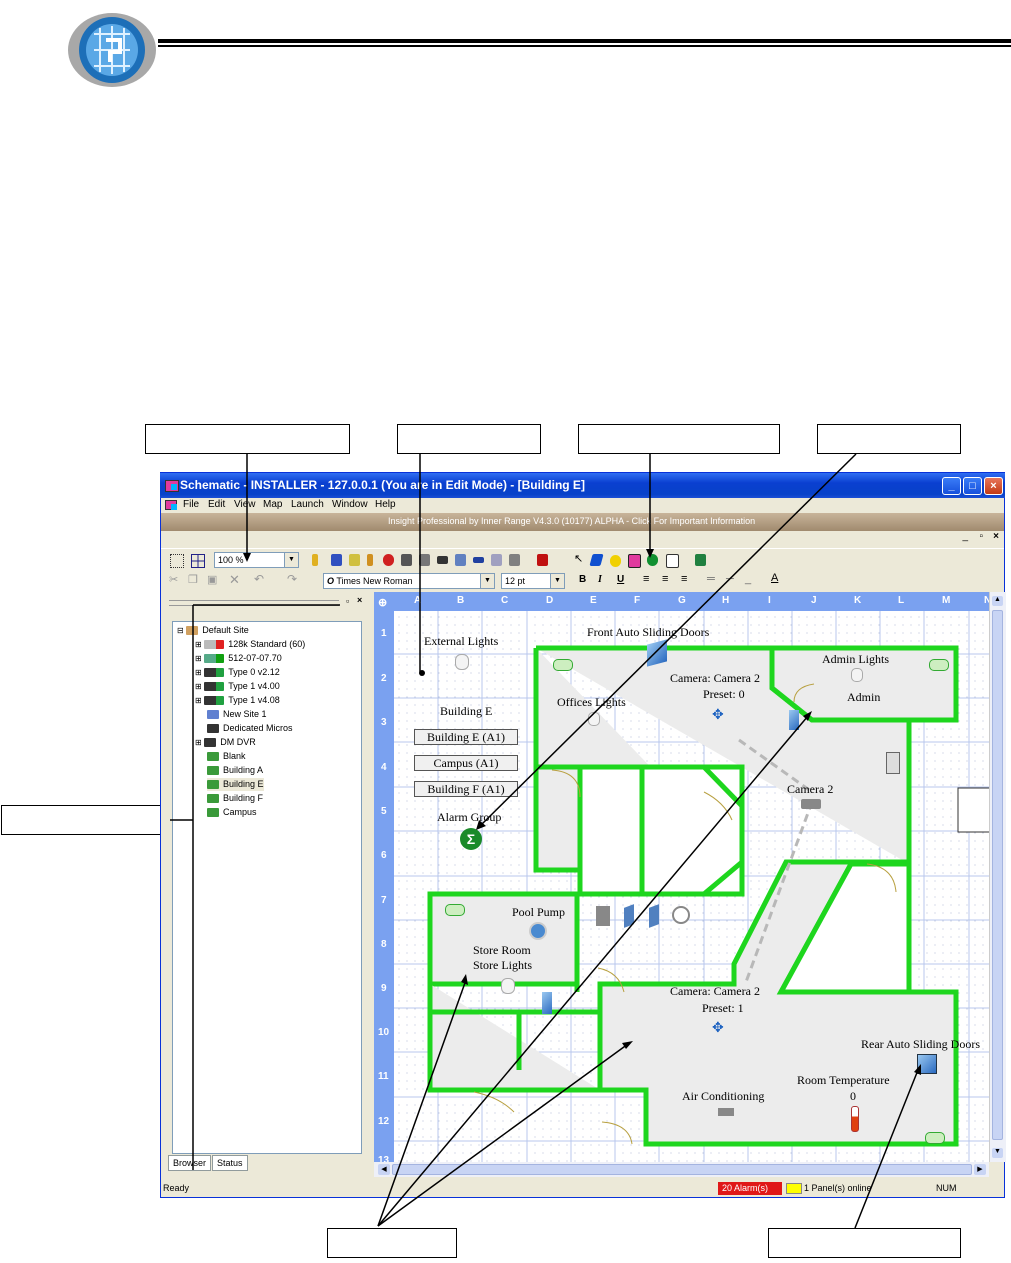 The height and width of the screenshot is (1263, 1011). What do you see at coordinates (665, 579) in the screenshot?
I see `align-center-icon: ≡` at bounding box center [665, 579].